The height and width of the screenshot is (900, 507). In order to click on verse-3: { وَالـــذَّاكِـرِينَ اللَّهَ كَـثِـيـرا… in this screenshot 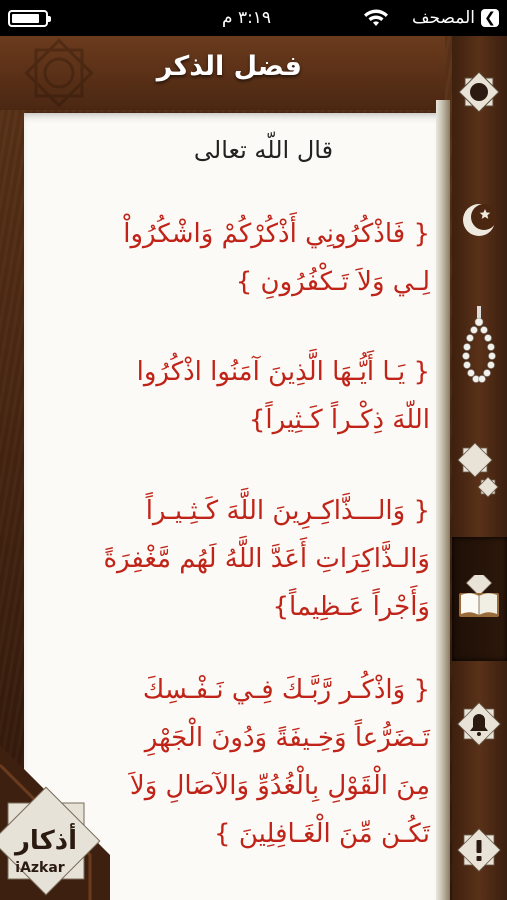, I will do `click(266, 559)`.